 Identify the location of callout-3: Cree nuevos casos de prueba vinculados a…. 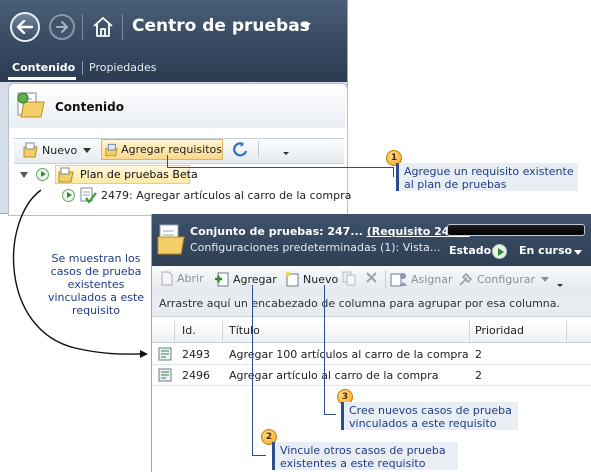
(429, 416).